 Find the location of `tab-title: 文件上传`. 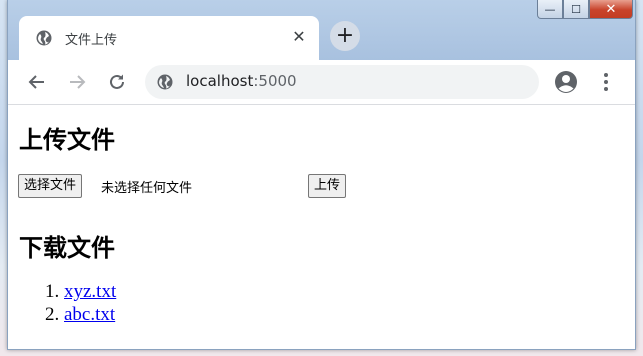

tab-title: 文件上传 is located at coordinates (91, 40).